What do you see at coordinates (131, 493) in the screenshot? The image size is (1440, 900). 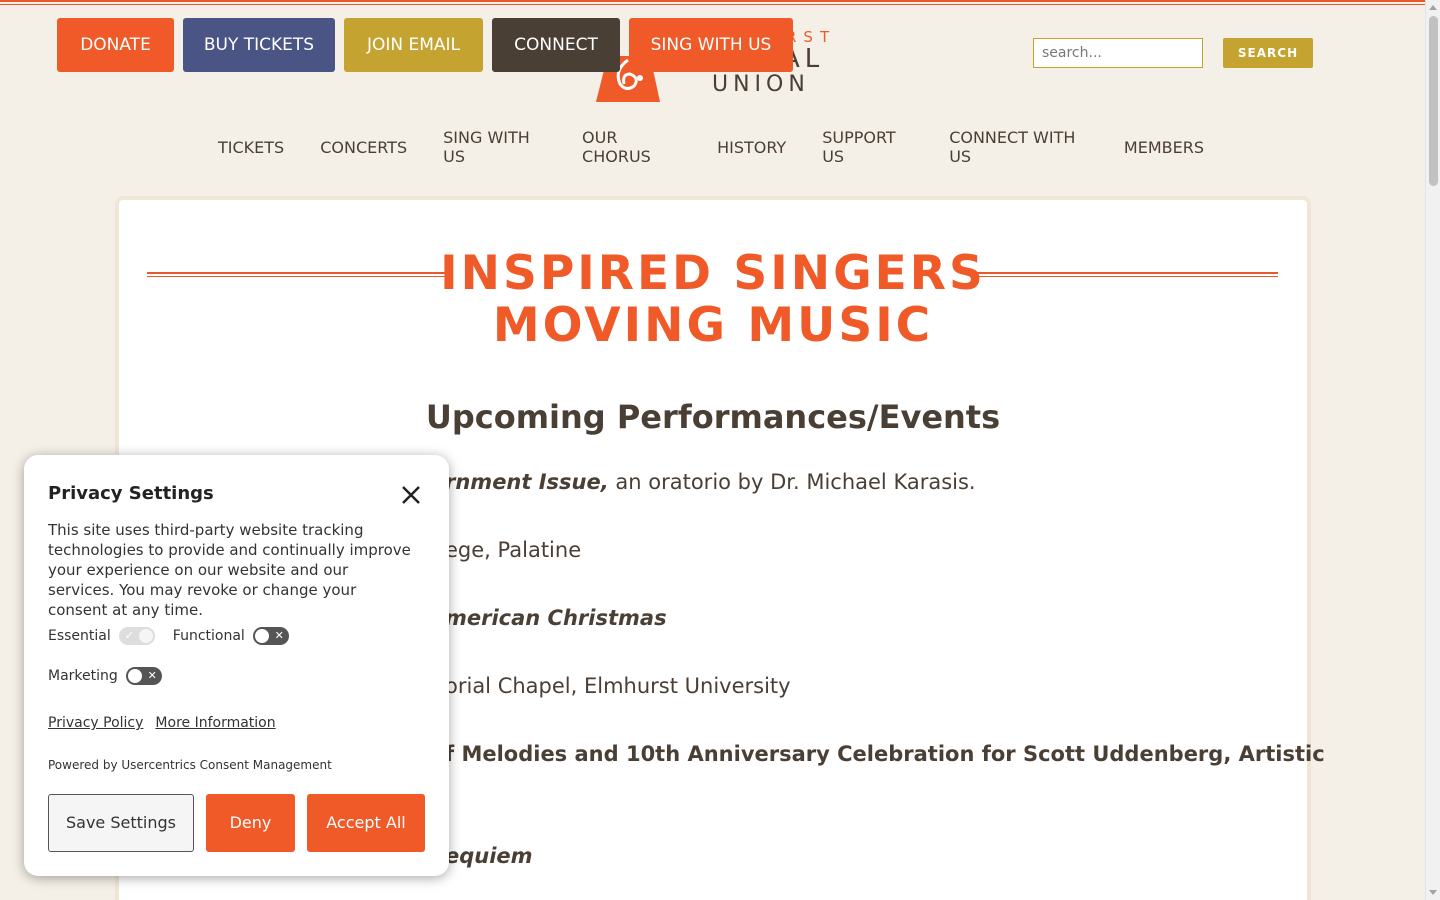 I see `privacy-dialog-title: Privacy Settings` at bounding box center [131, 493].